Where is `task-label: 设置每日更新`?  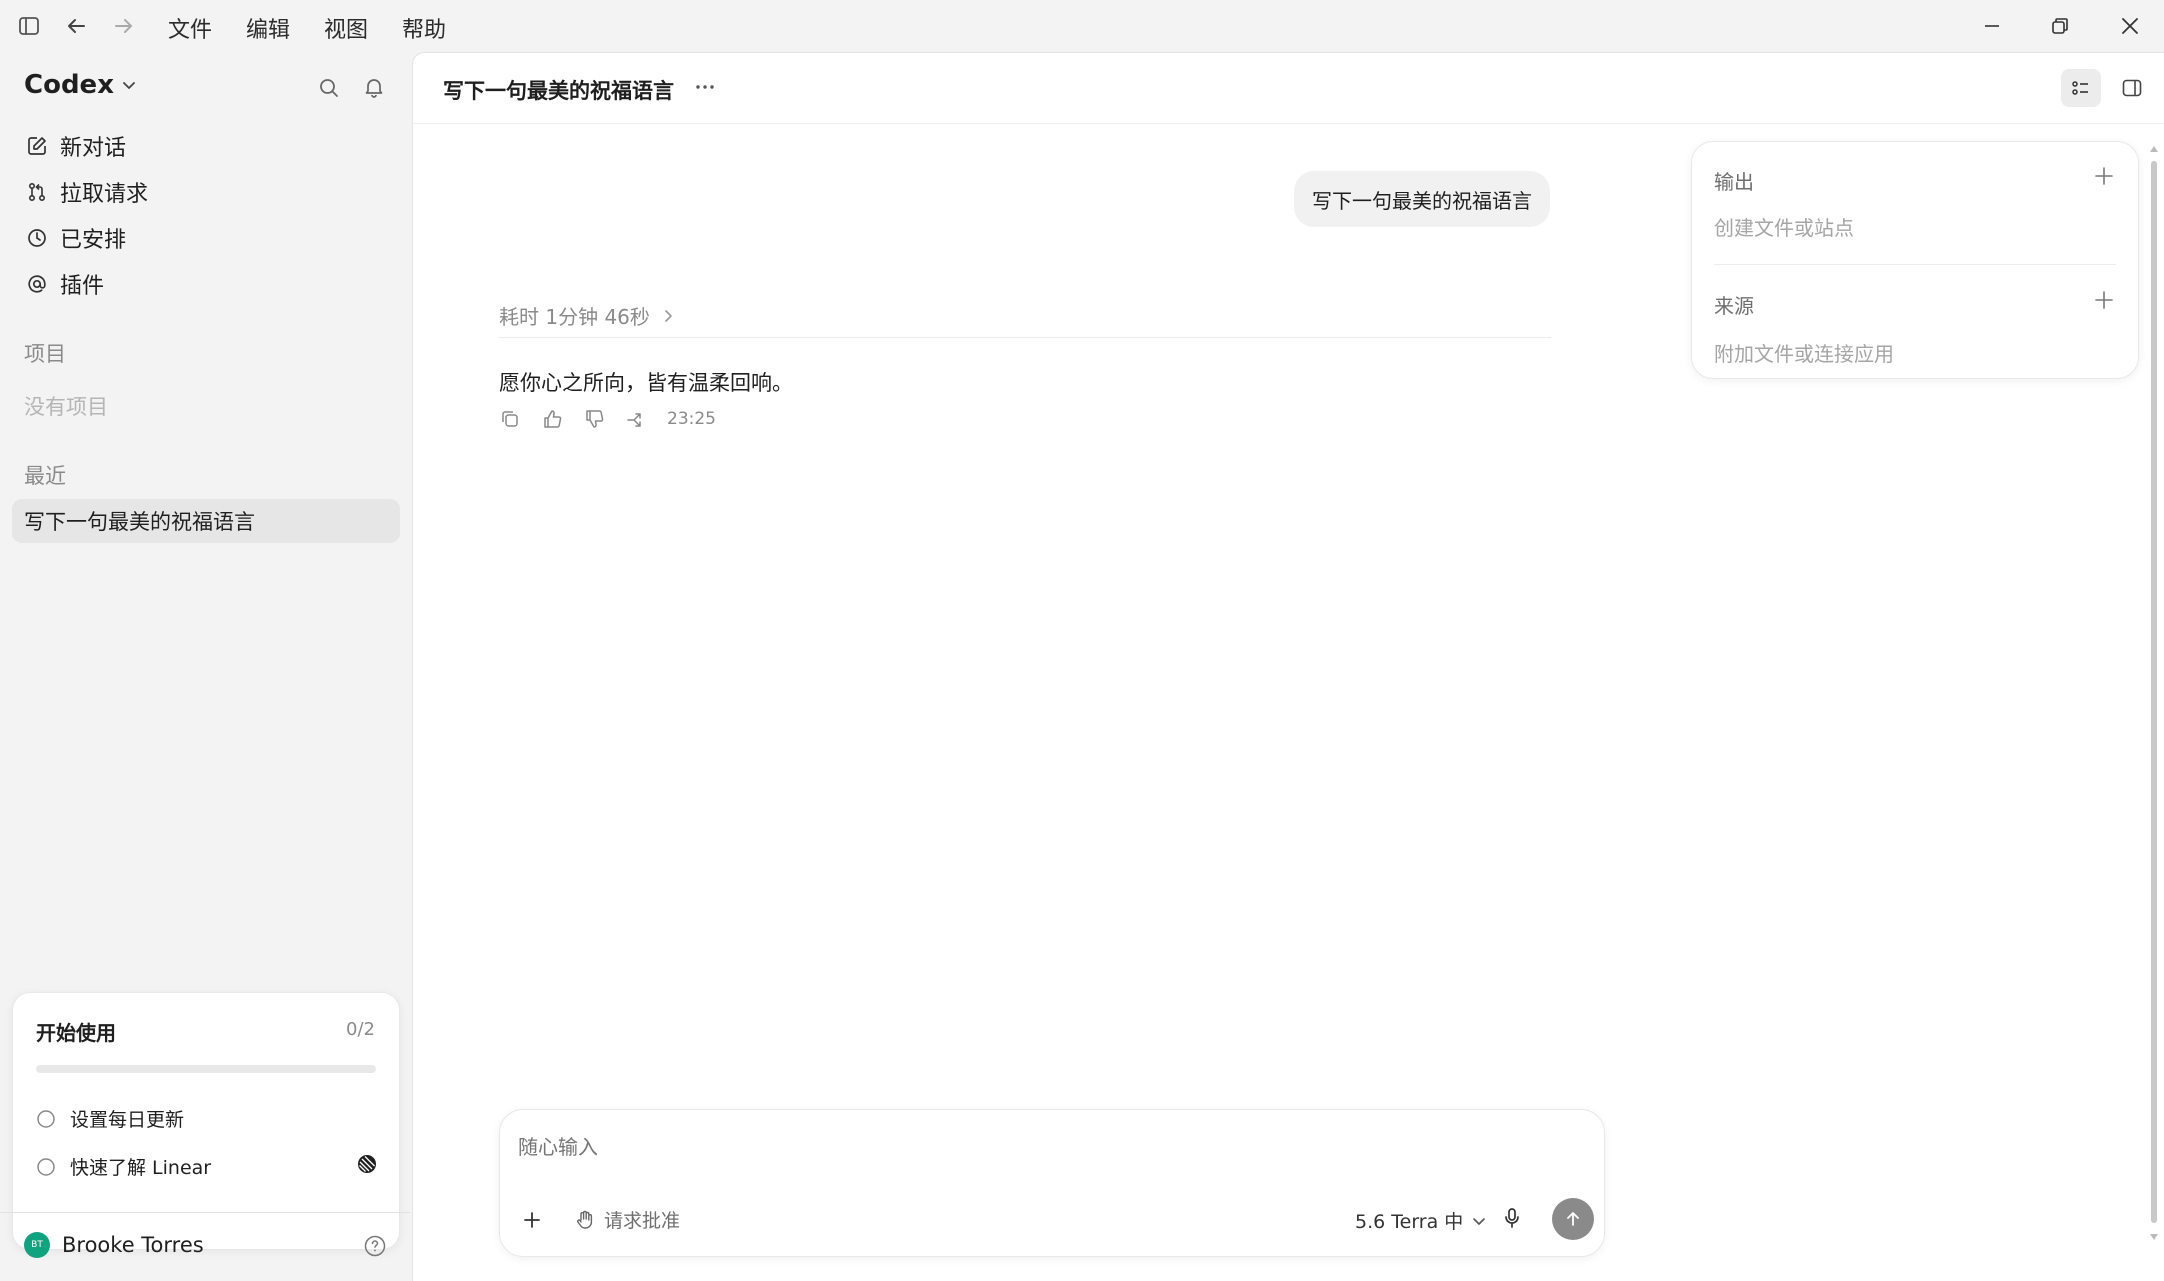
task-label: 设置每日更新 is located at coordinates (127, 1120).